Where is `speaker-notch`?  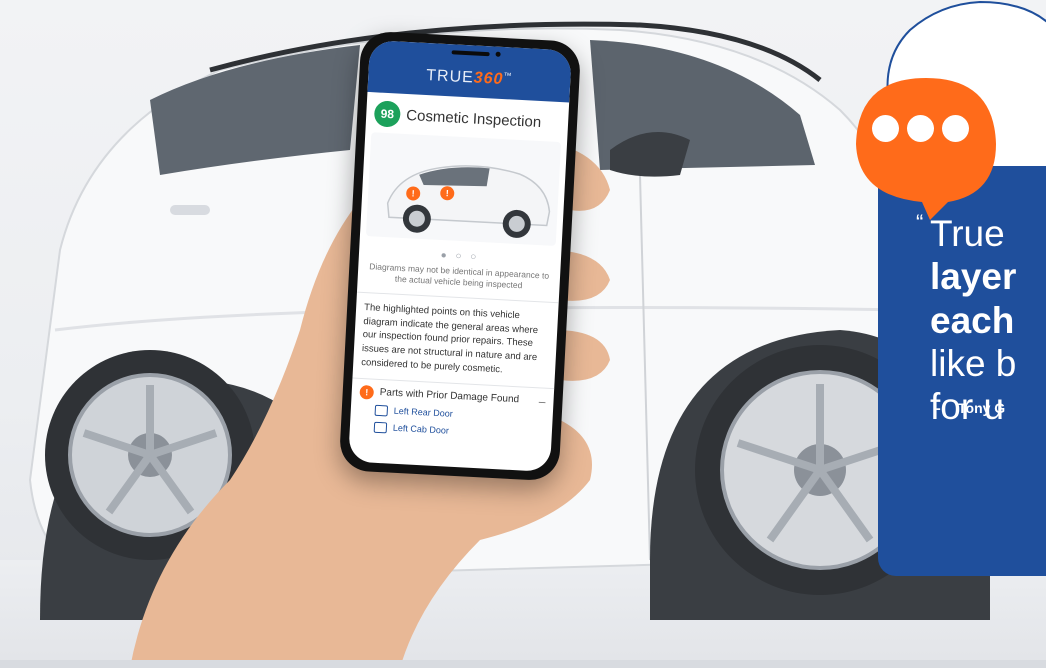 speaker-notch is located at coordinates (470, 53).